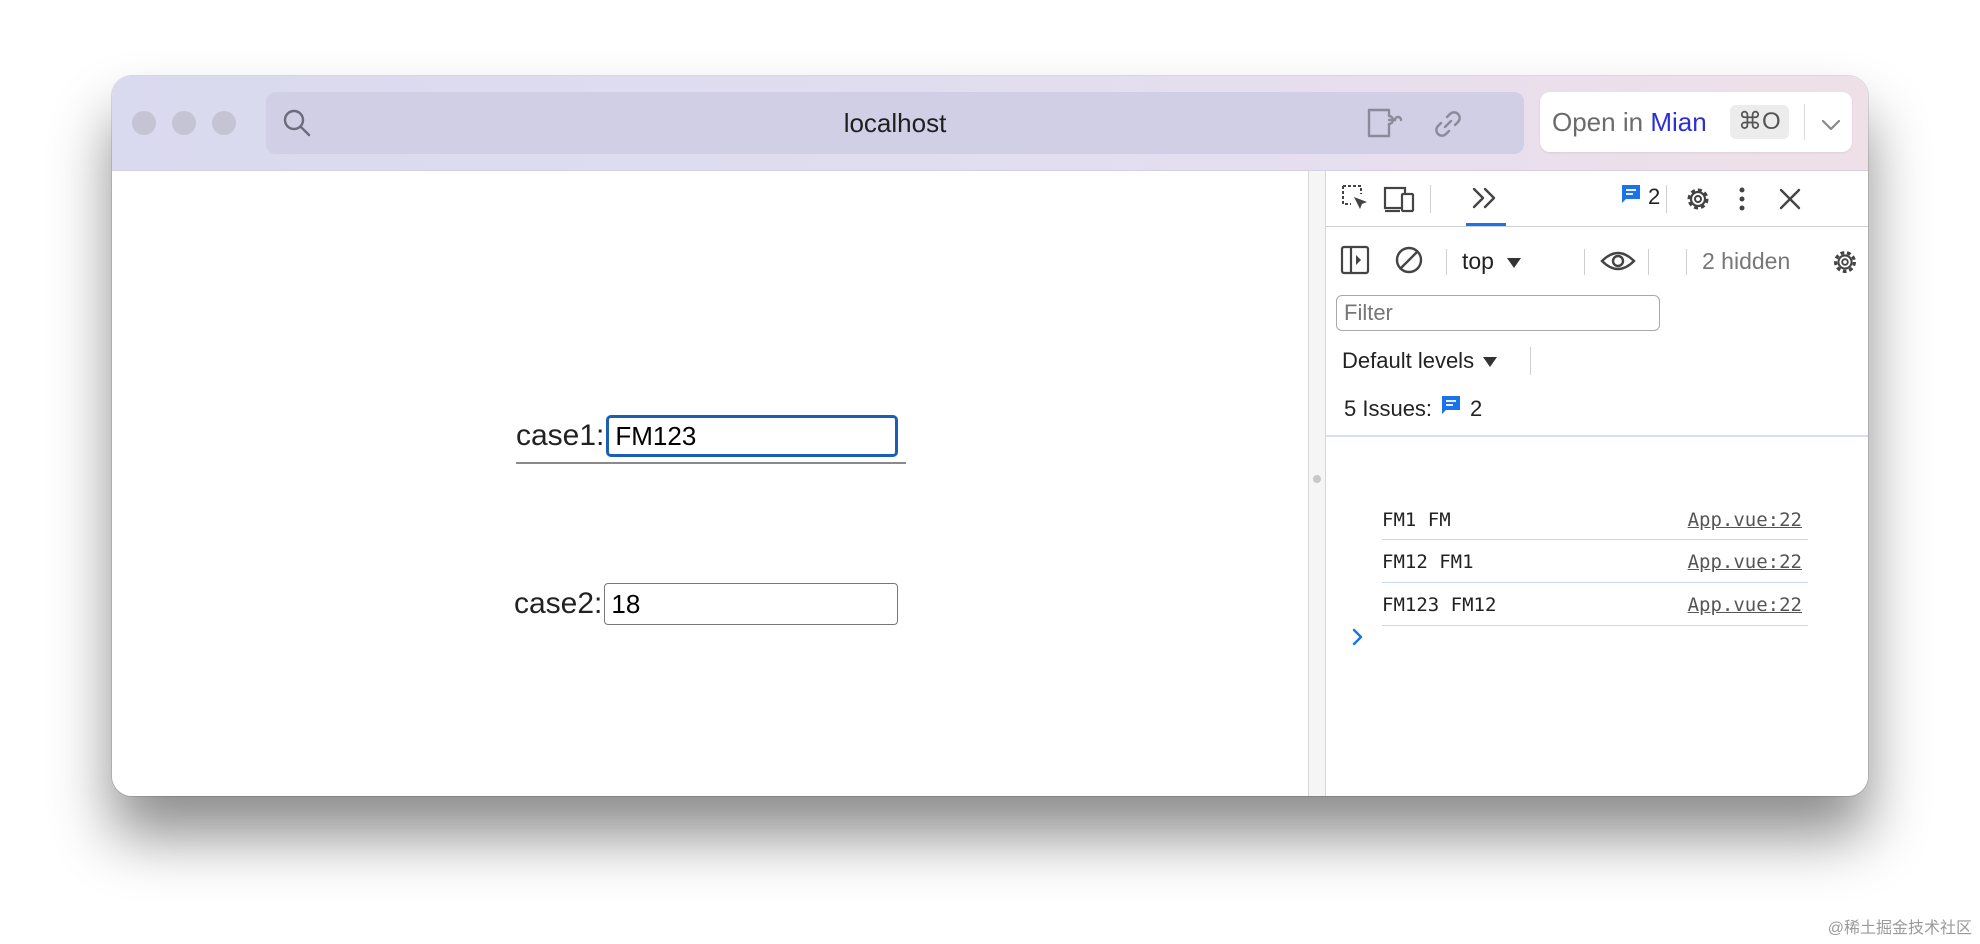 Image resolution: width=1980 pixels, height=944 pixels. Describe the element at coordinates (144, 123) in the screenshot. I see `close-window-button` at that location.